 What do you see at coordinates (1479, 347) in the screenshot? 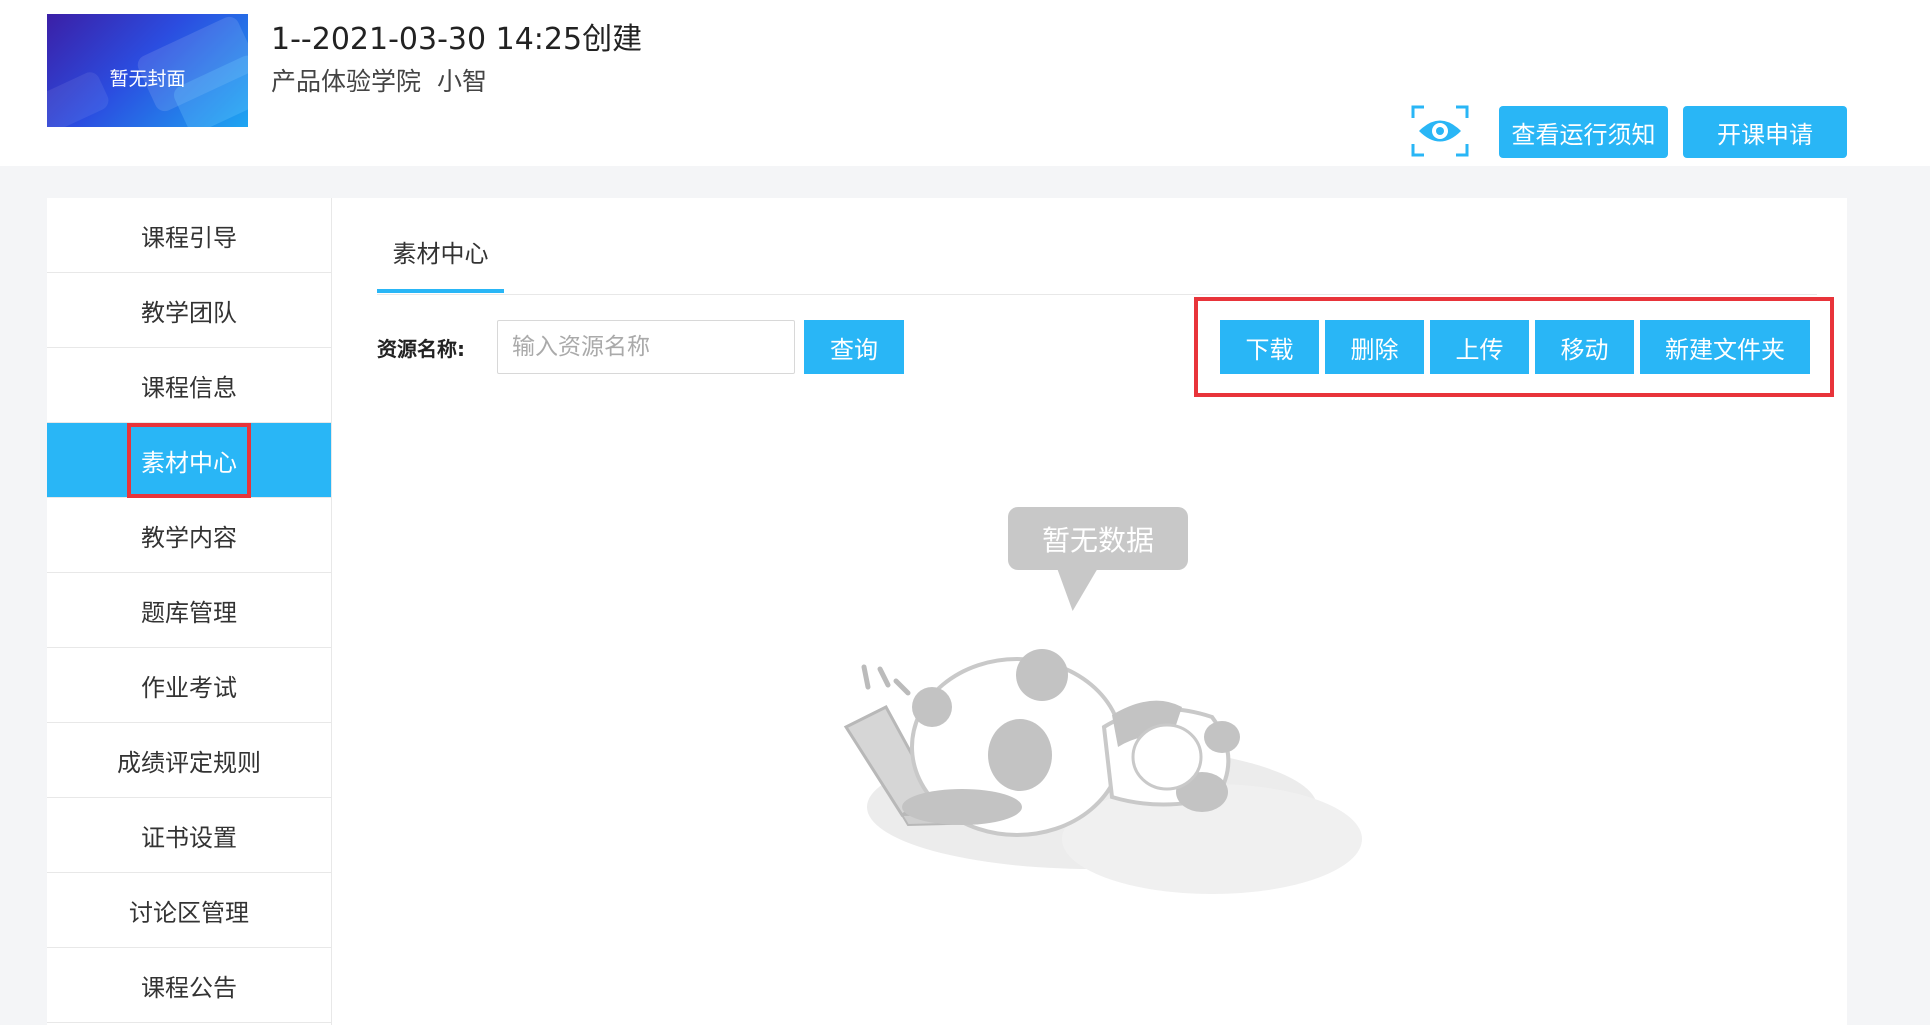
I see `upload-button: 上传` at bounding box center [1479, 347].